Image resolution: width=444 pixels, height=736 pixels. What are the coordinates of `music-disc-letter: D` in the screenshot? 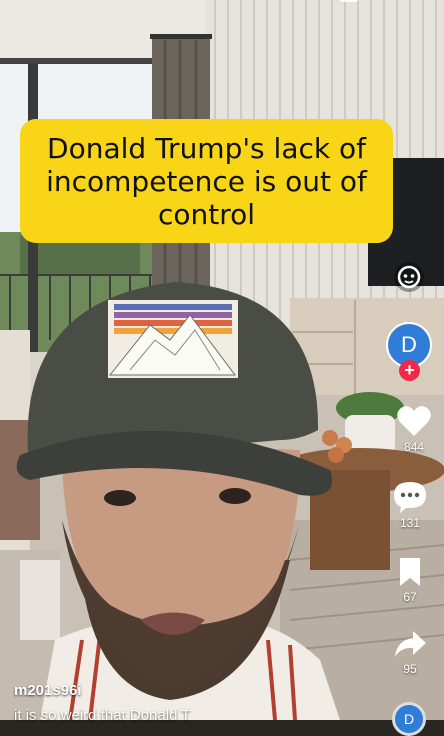 It's located at (409, 719).